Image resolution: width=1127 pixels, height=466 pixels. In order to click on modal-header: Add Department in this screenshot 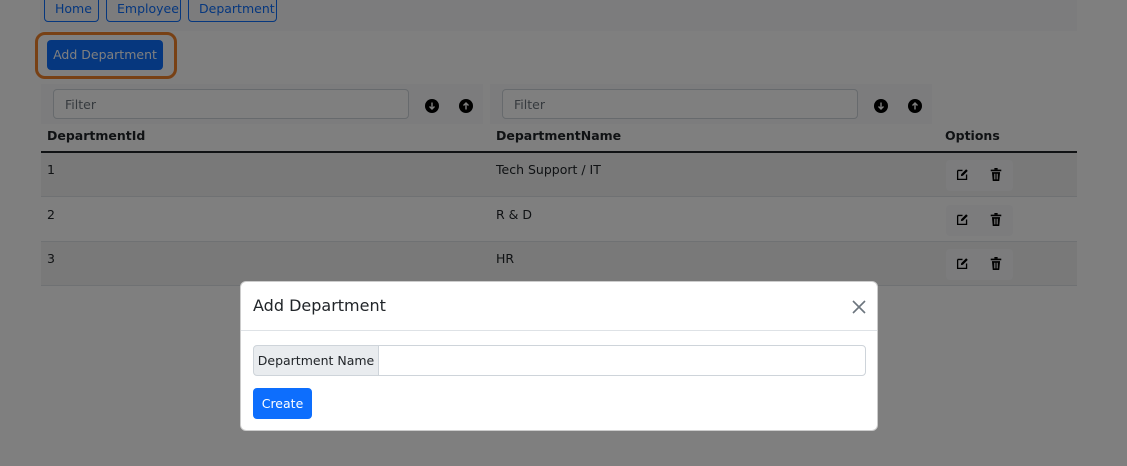, I will do `click(559, 306)`.